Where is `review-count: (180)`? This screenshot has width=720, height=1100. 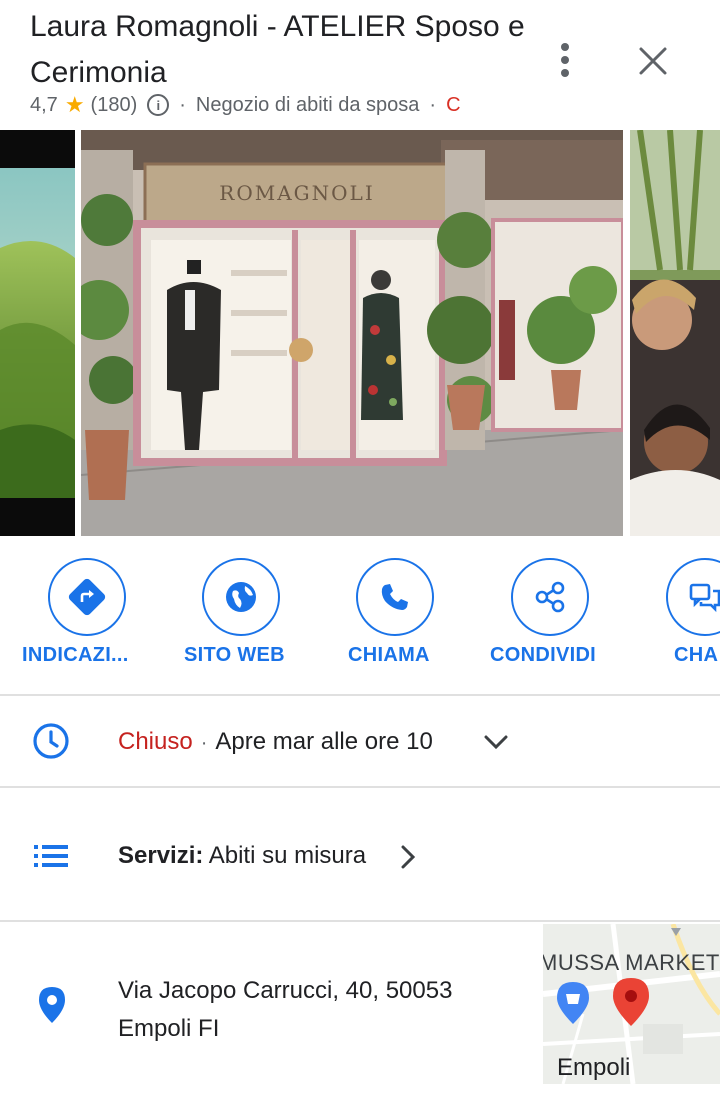
review-count: (180) is located at coordinates (114, 105).